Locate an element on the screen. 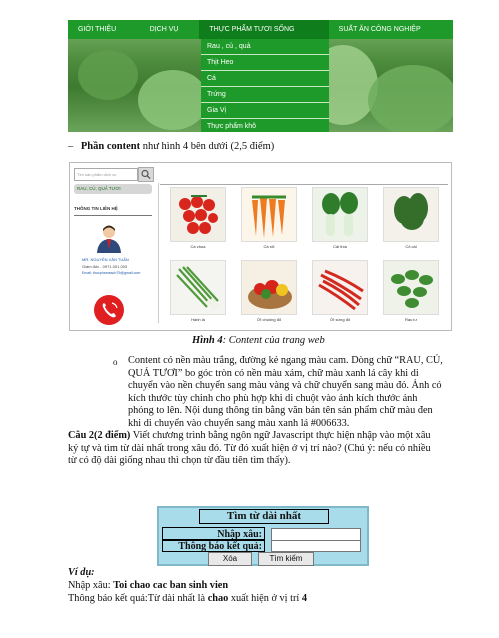  example-result-word: chao is located at coordinates (218, 598).